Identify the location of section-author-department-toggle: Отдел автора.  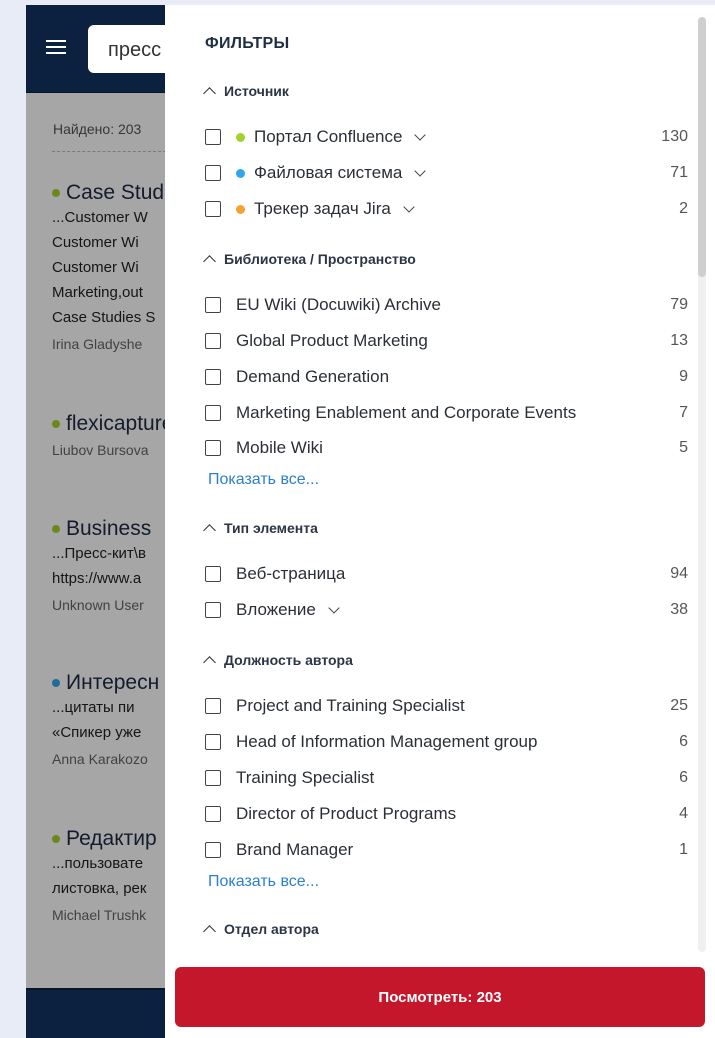
(261, 929).